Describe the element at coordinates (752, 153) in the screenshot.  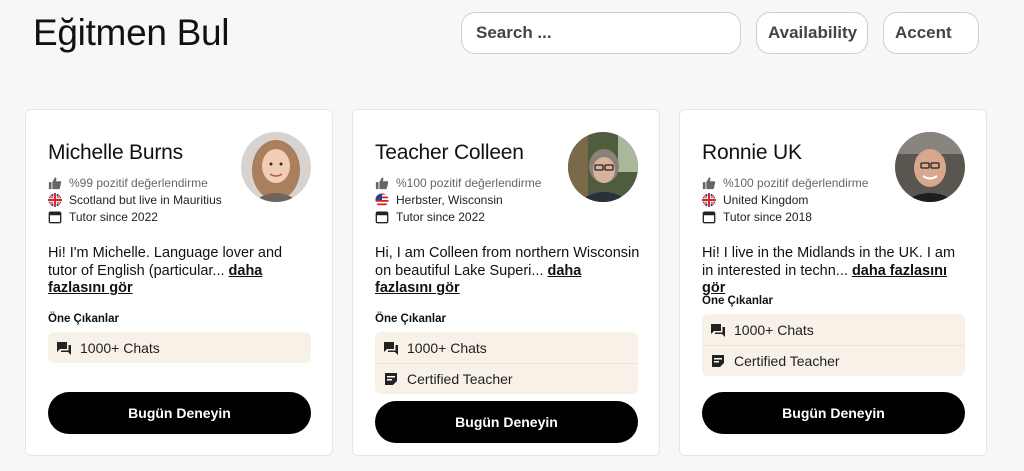
I see `tutor-name: Ronnie UK` at that location.